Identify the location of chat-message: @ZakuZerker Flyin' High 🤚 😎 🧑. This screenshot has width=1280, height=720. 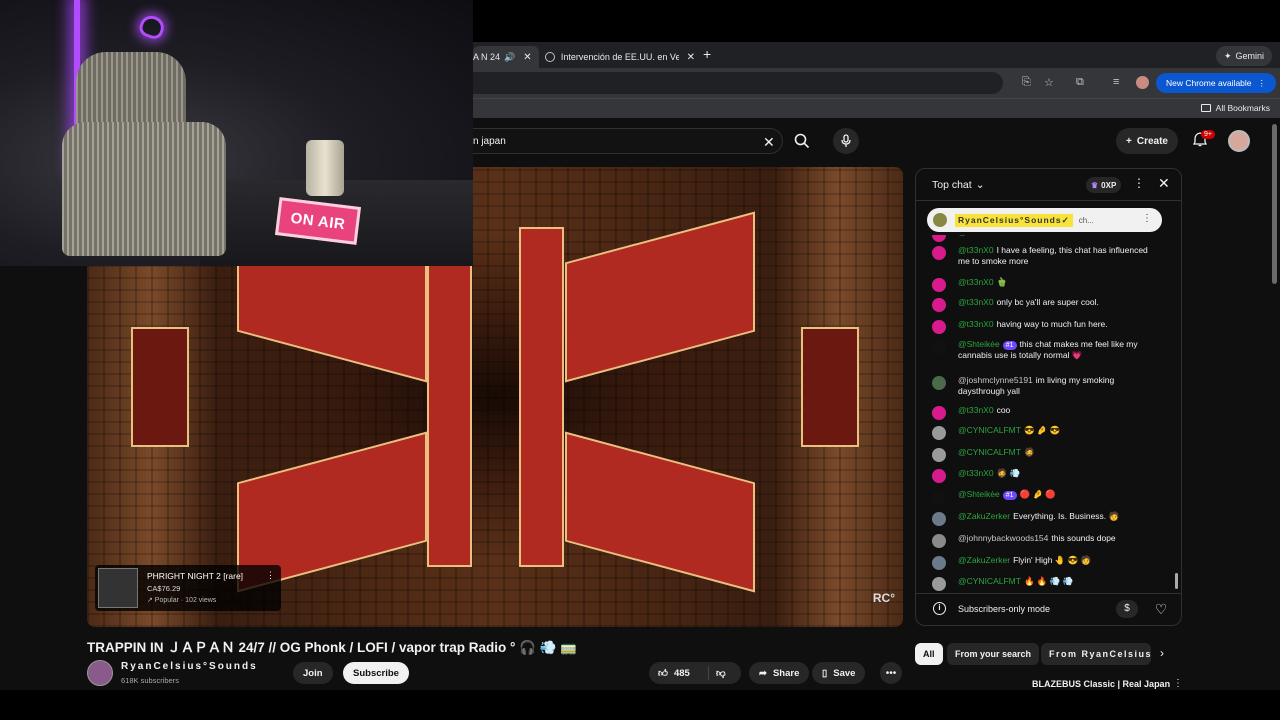
(1043, 562).